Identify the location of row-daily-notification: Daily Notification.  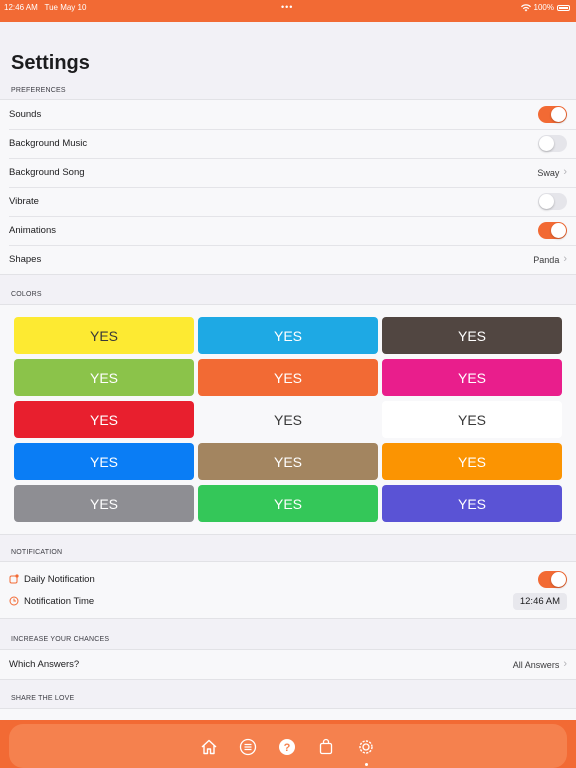
(288, 579).